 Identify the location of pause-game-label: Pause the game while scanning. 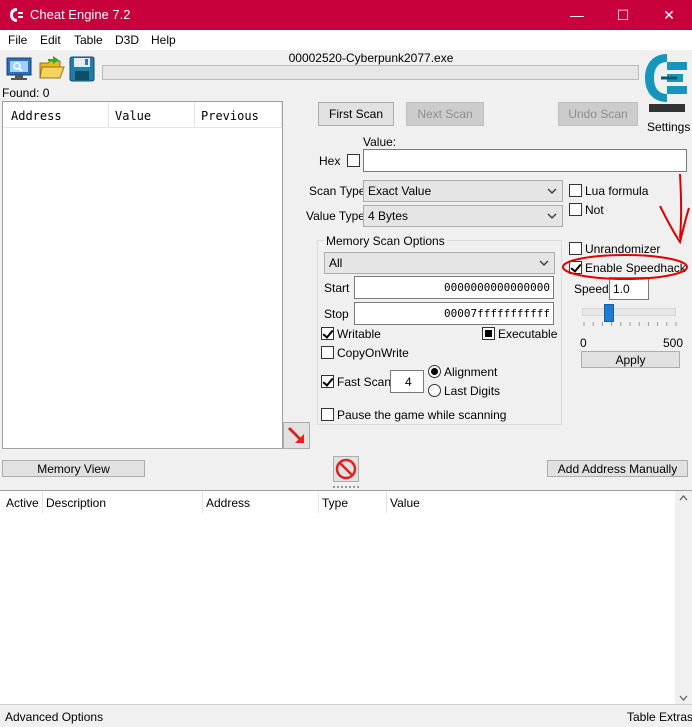
(422, 415).